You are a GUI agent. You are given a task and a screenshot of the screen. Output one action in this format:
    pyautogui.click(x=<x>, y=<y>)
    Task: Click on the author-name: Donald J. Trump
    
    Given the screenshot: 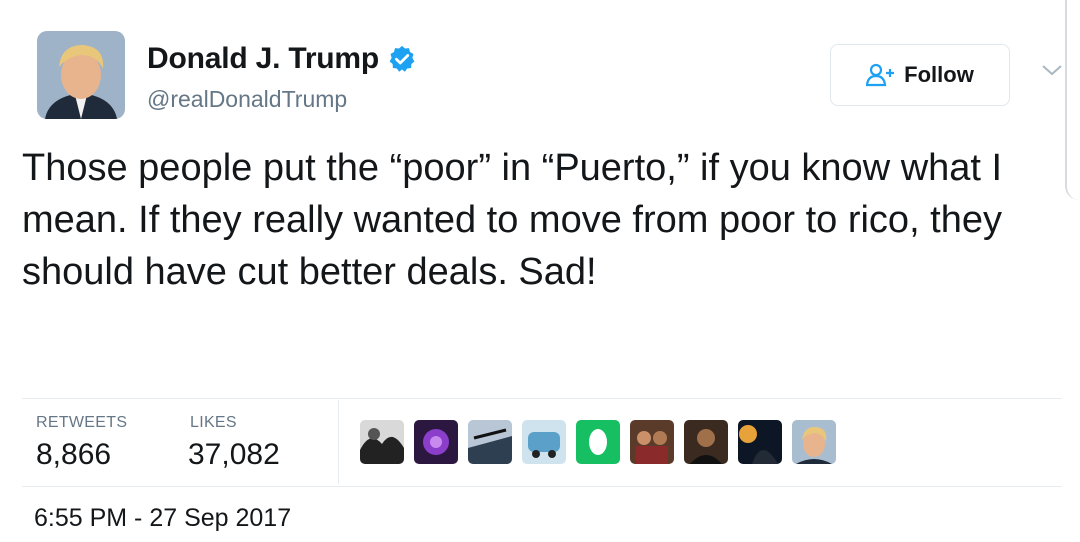 What is the action you would take?
    pyautogui.click(x=263, y=59)
    